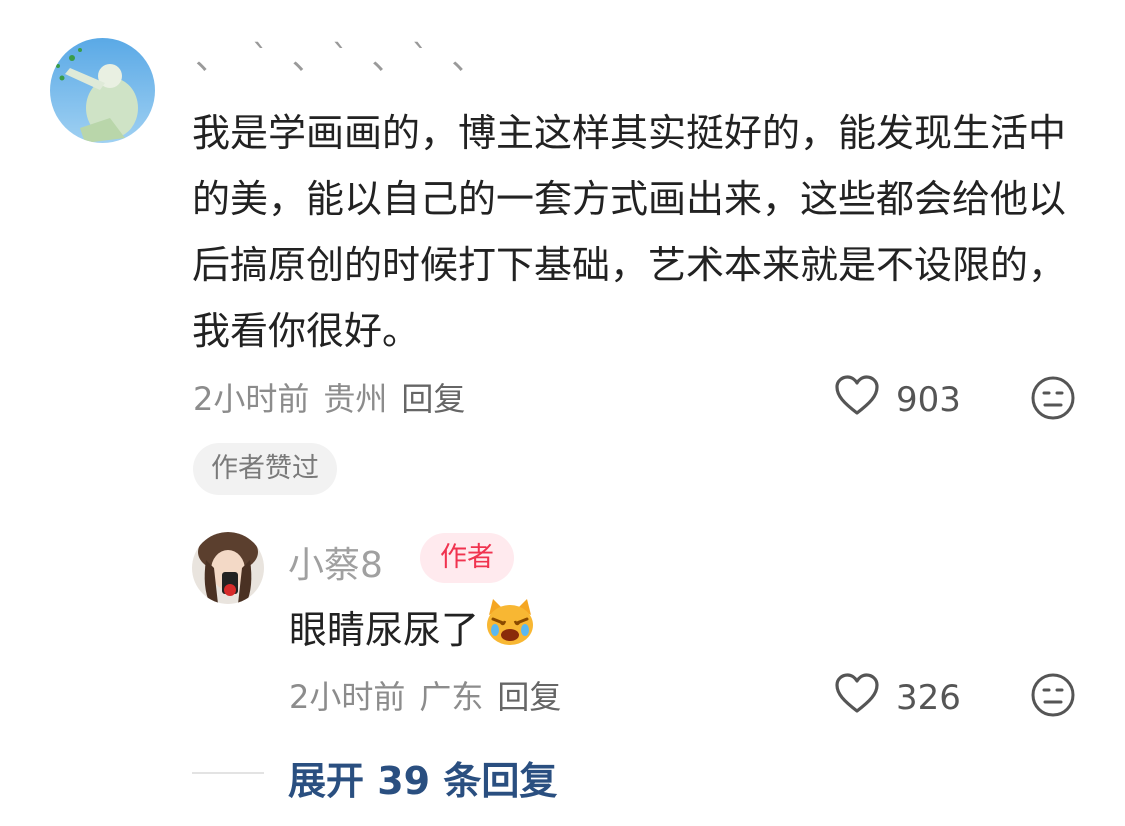 The height and width of the screenshot is (826, 1125). What do you see at coordinates (343, 54) in the screenshot?
I see `commenter-username: 、 ˋ 、ˋ 、ˋ 、` at bounding box center [343, 54].